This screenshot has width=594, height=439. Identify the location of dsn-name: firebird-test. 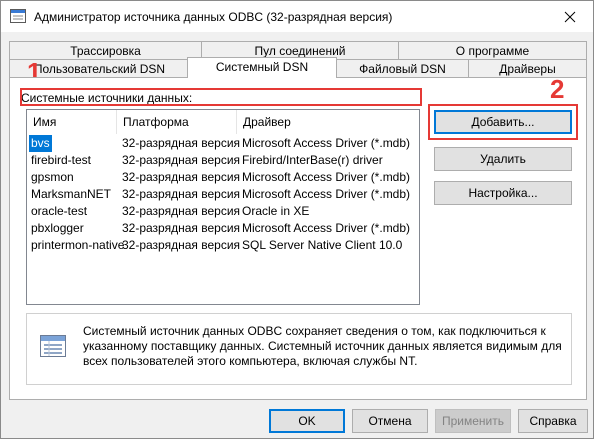
(61, 160).